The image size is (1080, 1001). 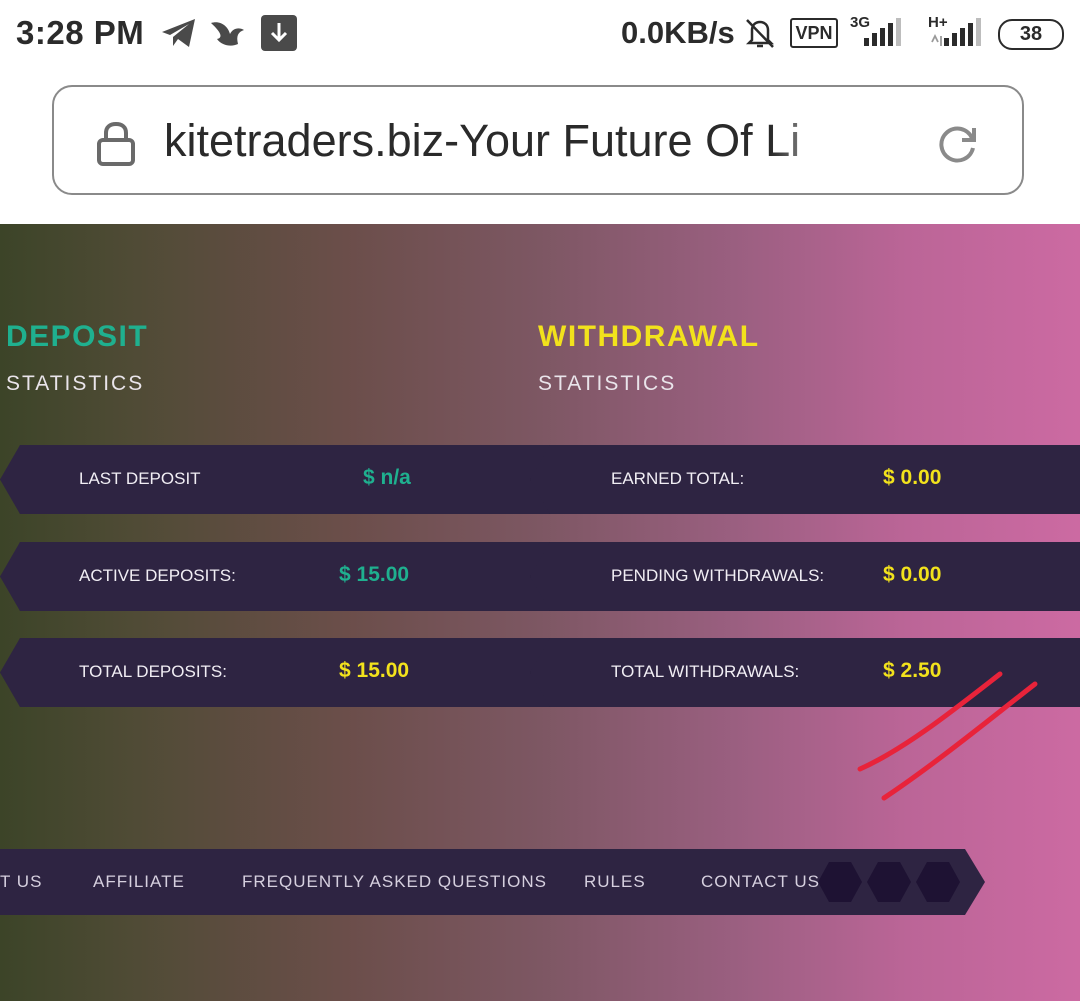 I want to click on network-speed: 0.0KB/s, so click(x=678, y=32).